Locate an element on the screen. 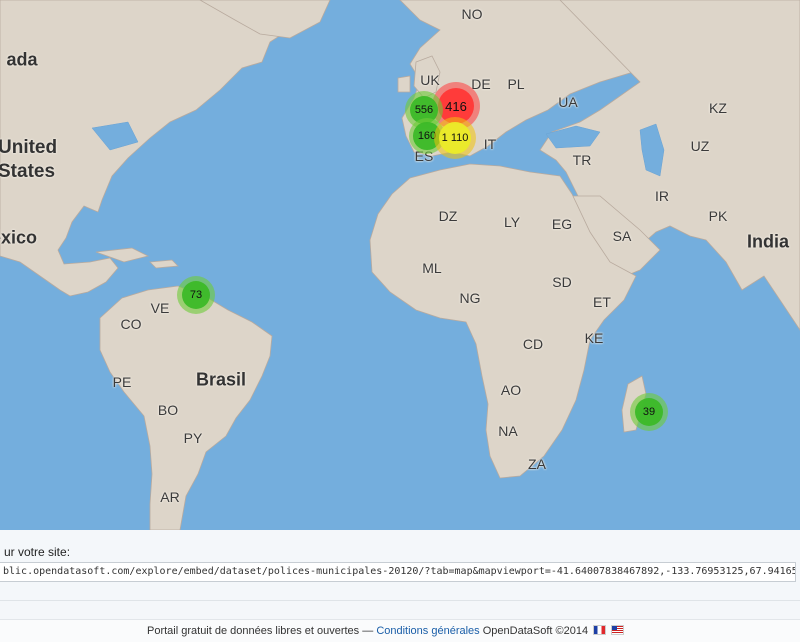  embed-label: ur votre site: is located at coordinates (37, 552).